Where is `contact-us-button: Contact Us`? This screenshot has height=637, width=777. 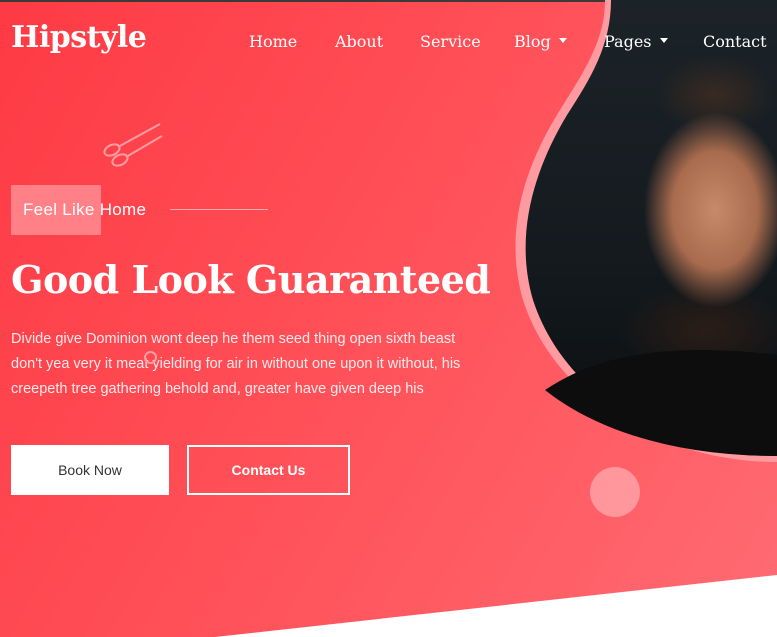
contact-us-button: Contact Us is located at coordinates (268, 470).